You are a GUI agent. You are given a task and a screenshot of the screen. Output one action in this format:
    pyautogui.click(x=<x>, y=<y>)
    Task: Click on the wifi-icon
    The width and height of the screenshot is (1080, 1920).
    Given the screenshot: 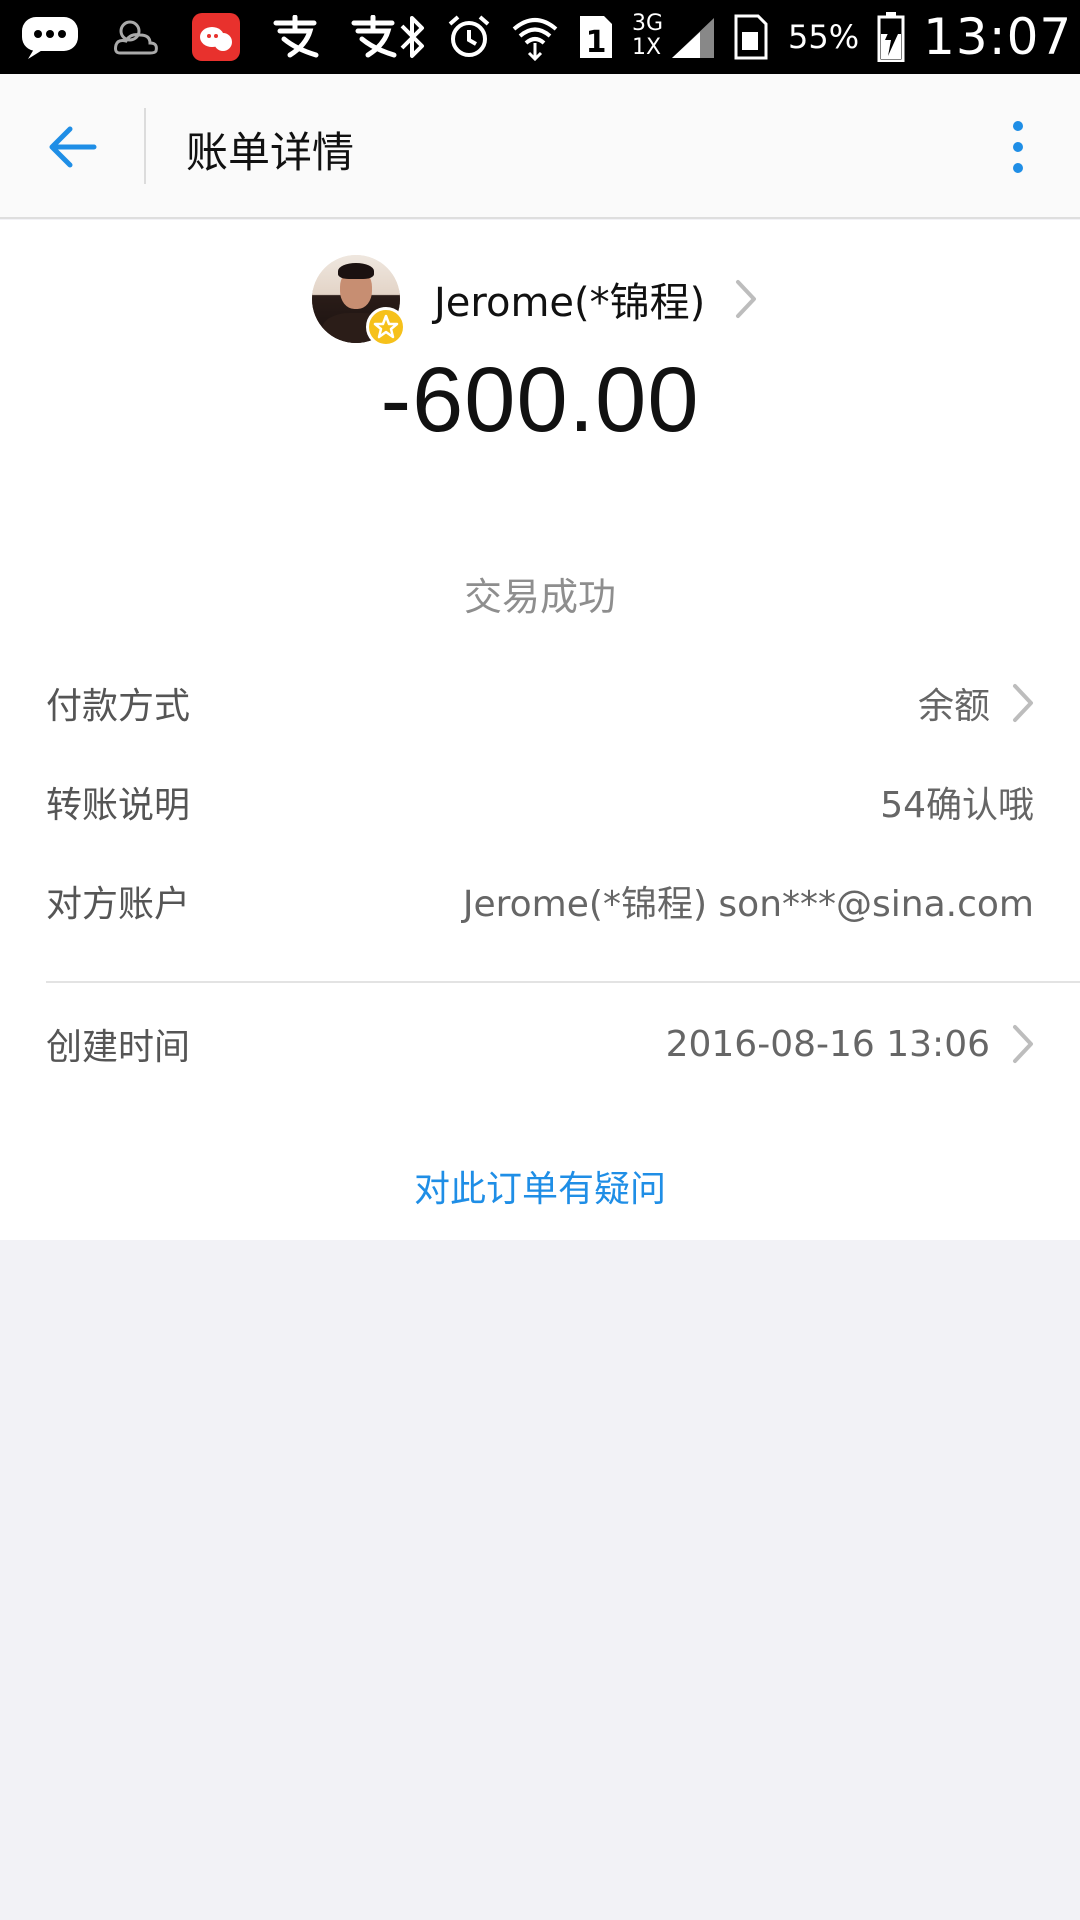 What is the action you would take?
    pyautogui.click(x=535, y=37)
    